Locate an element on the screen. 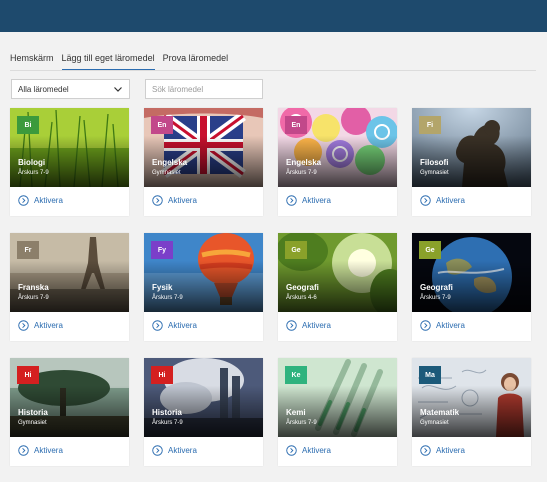  course-card-geografi-7-9: Ge Geografi Årskurs 7-9 Aktivera is located at coordinates (471, 287).